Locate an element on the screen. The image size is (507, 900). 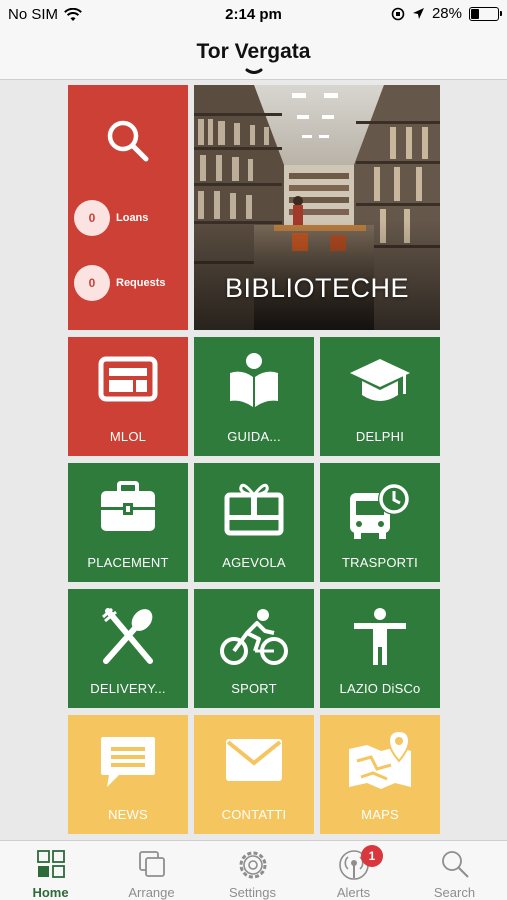
tab-home: Home is located at coordinates (50, 870).